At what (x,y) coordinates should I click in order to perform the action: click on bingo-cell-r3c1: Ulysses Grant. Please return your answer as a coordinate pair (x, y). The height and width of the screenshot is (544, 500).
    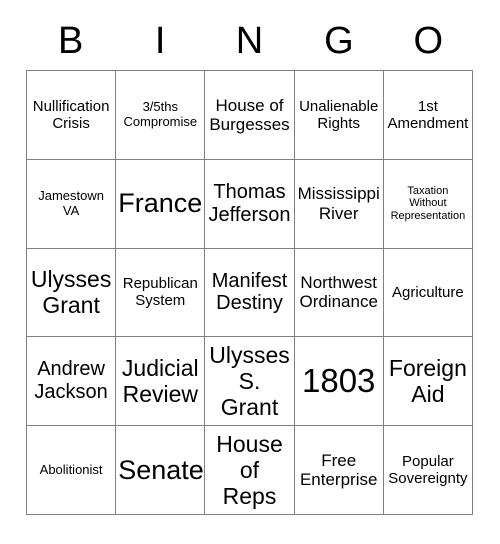
    Looking at the image, I should click on (72, 293).